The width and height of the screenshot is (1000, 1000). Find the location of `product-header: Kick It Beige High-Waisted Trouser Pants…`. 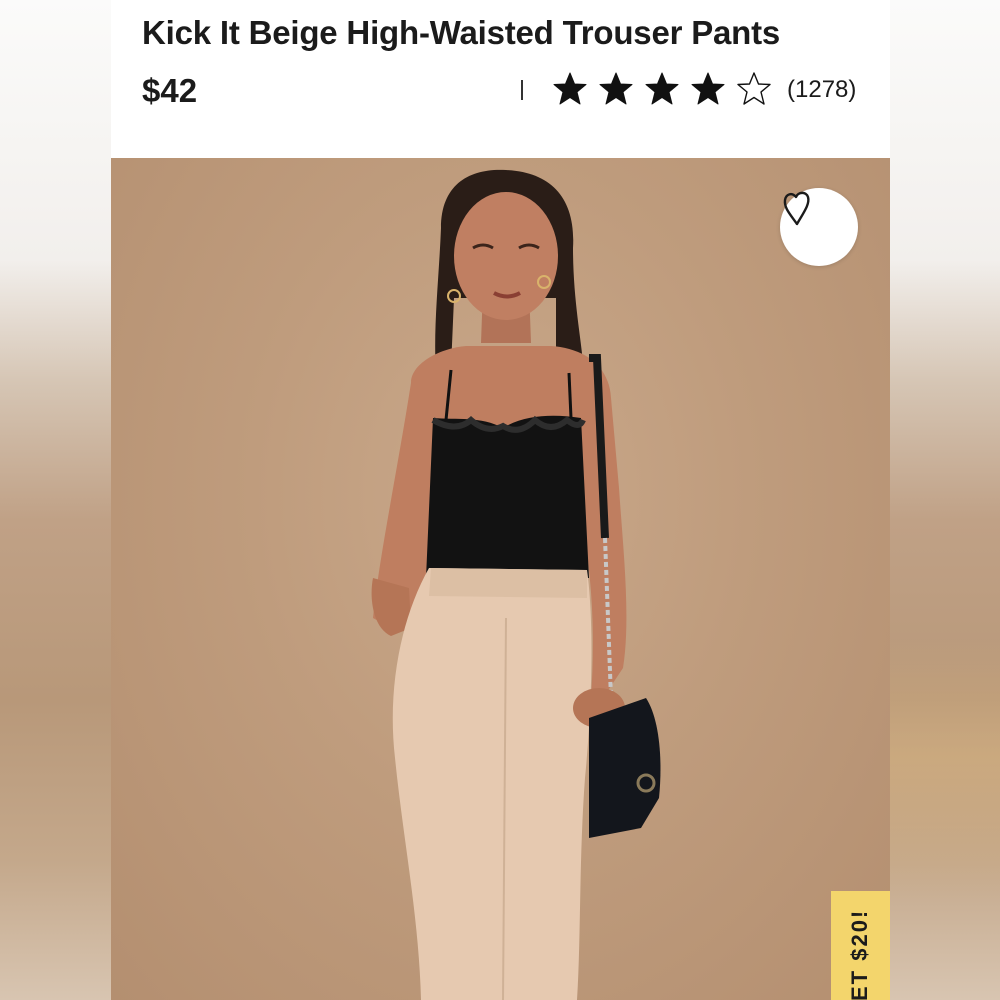

product-header: Kick It Beige High-Waisted Trouser Pants… is located at coordinates (500, 79).